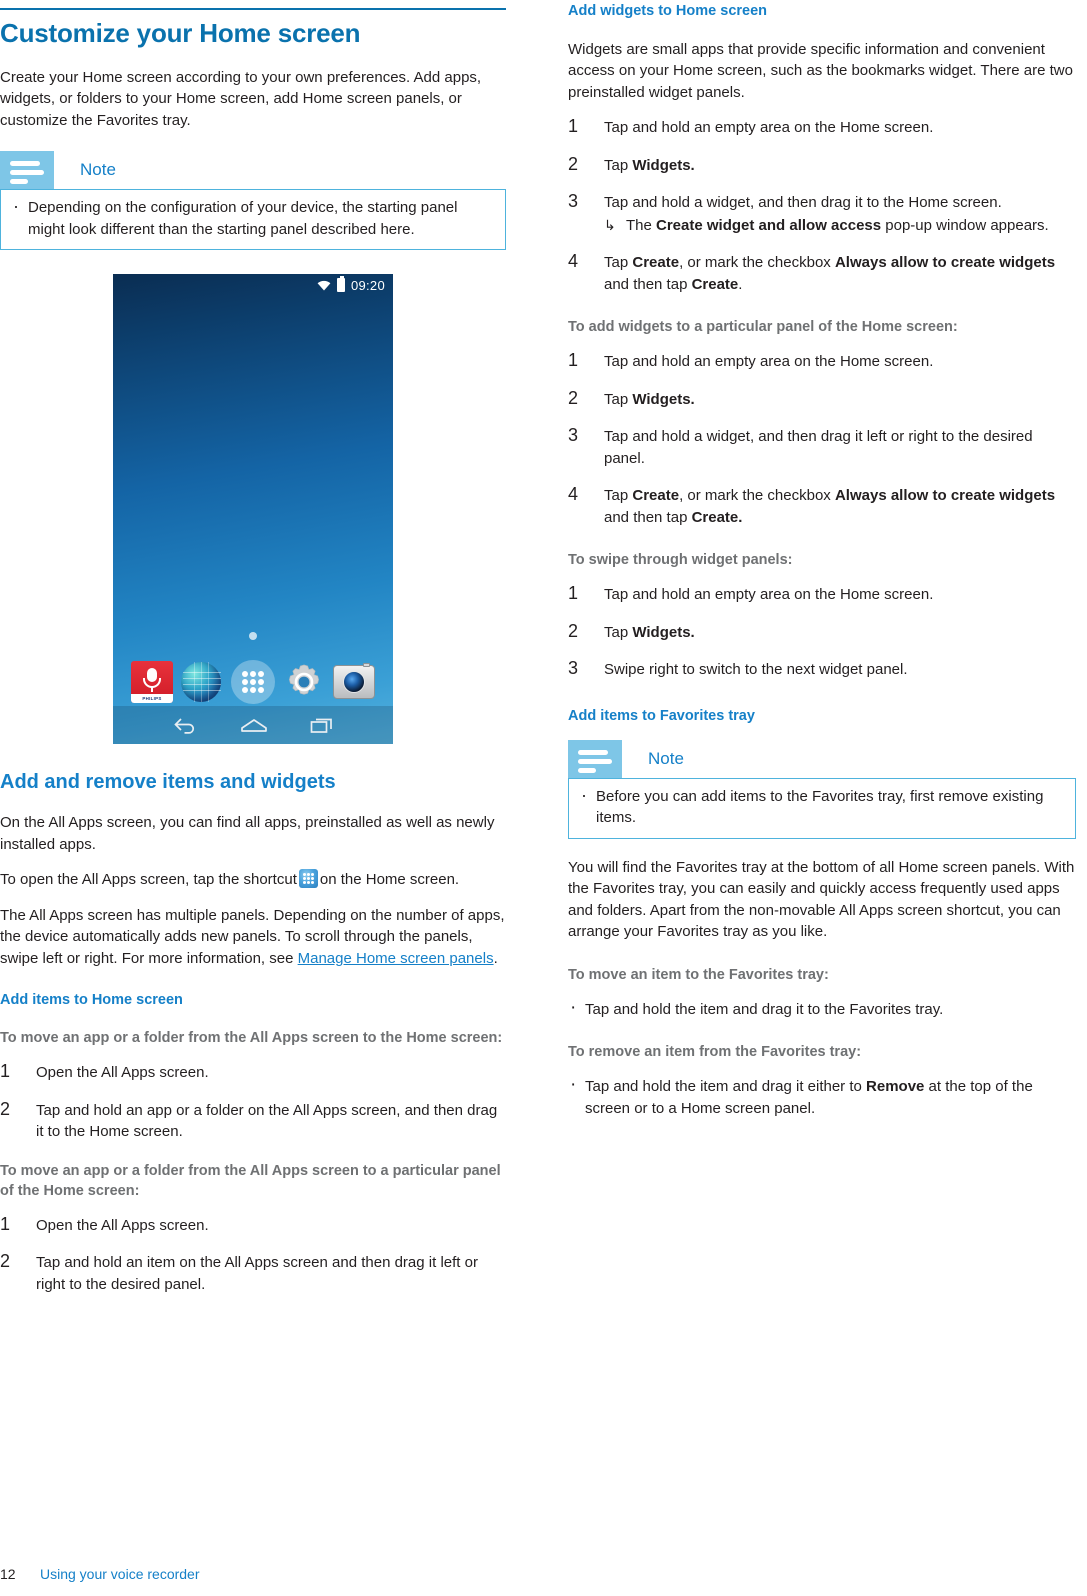 The image size is (1087, 1596). I want to click on page-footer: 12 Using your voice recorder, so click(253, 1574).